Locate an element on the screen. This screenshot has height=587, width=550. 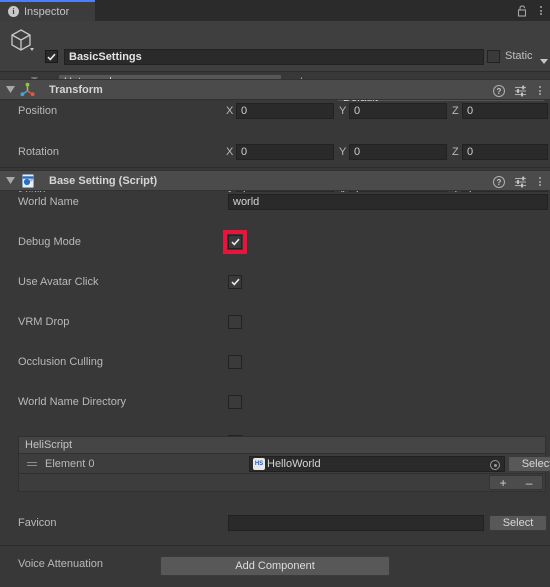
heliscript-element-label: Element 0 is located at coordinates (70, 464).